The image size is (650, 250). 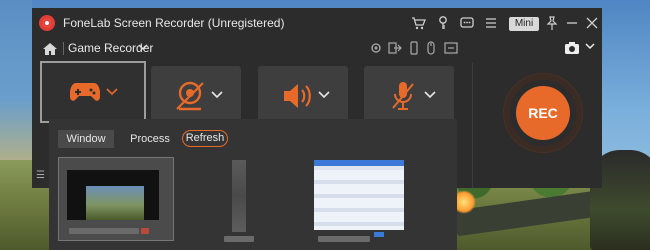 I want to click on tab-window: Window, so click(x=86, y=139).